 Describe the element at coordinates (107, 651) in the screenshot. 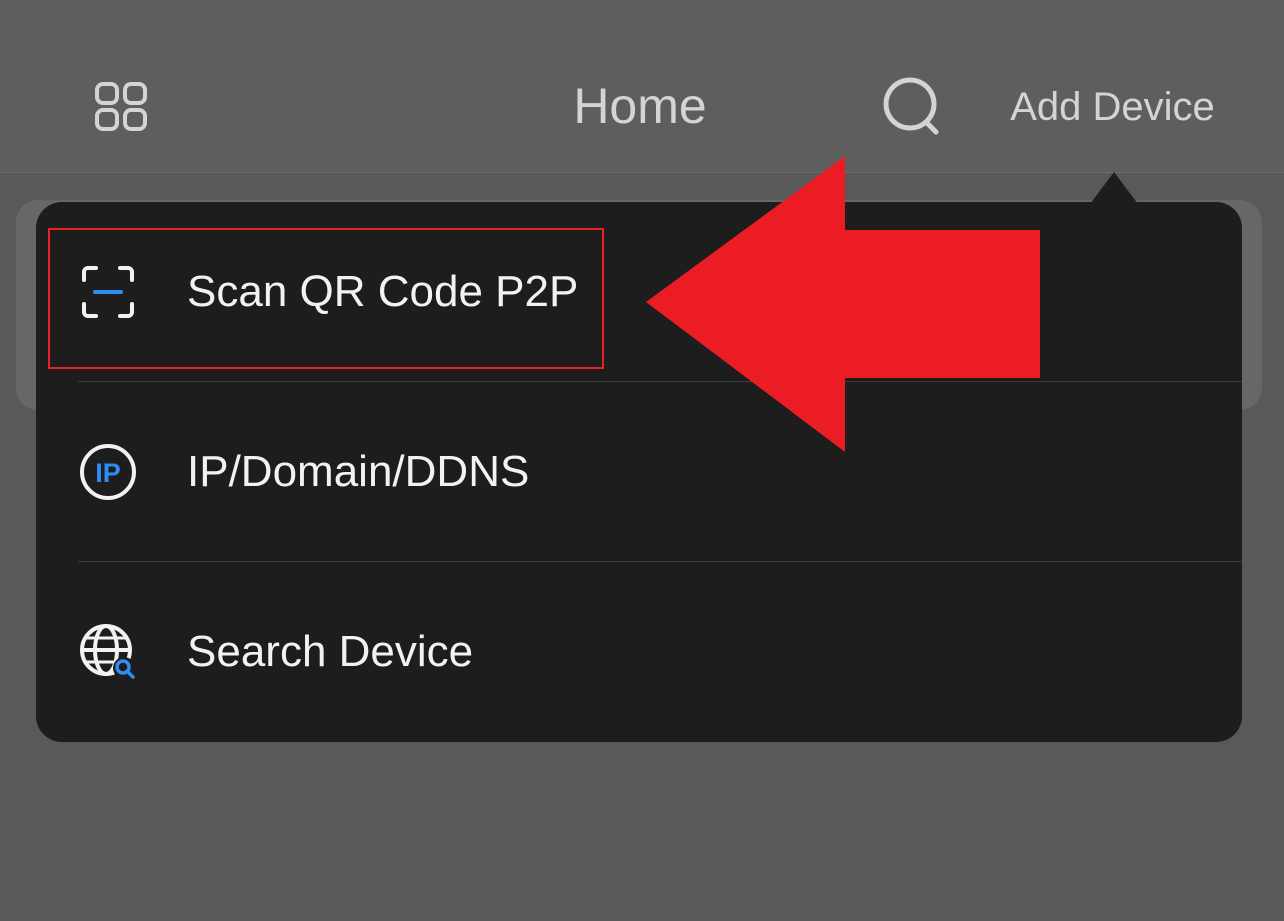

I see `globe-search-icon` at that location.